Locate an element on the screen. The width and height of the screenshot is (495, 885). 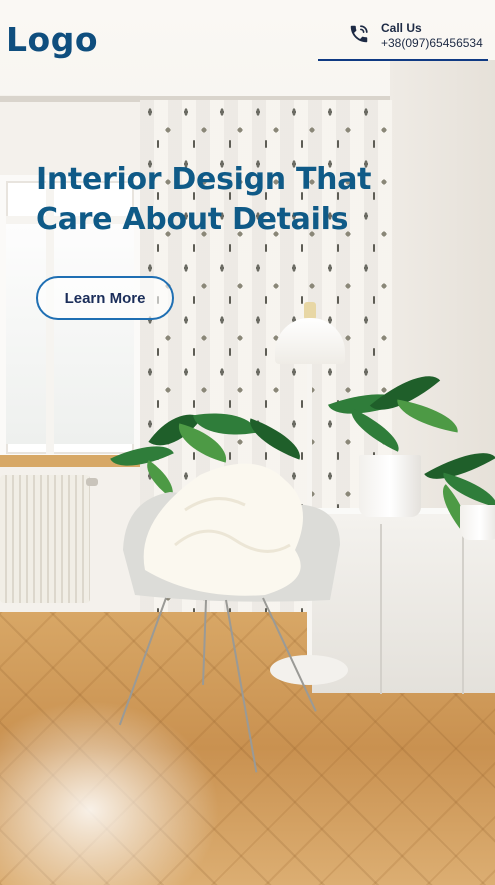
logo: Logo is located at coordinates (52, 39).